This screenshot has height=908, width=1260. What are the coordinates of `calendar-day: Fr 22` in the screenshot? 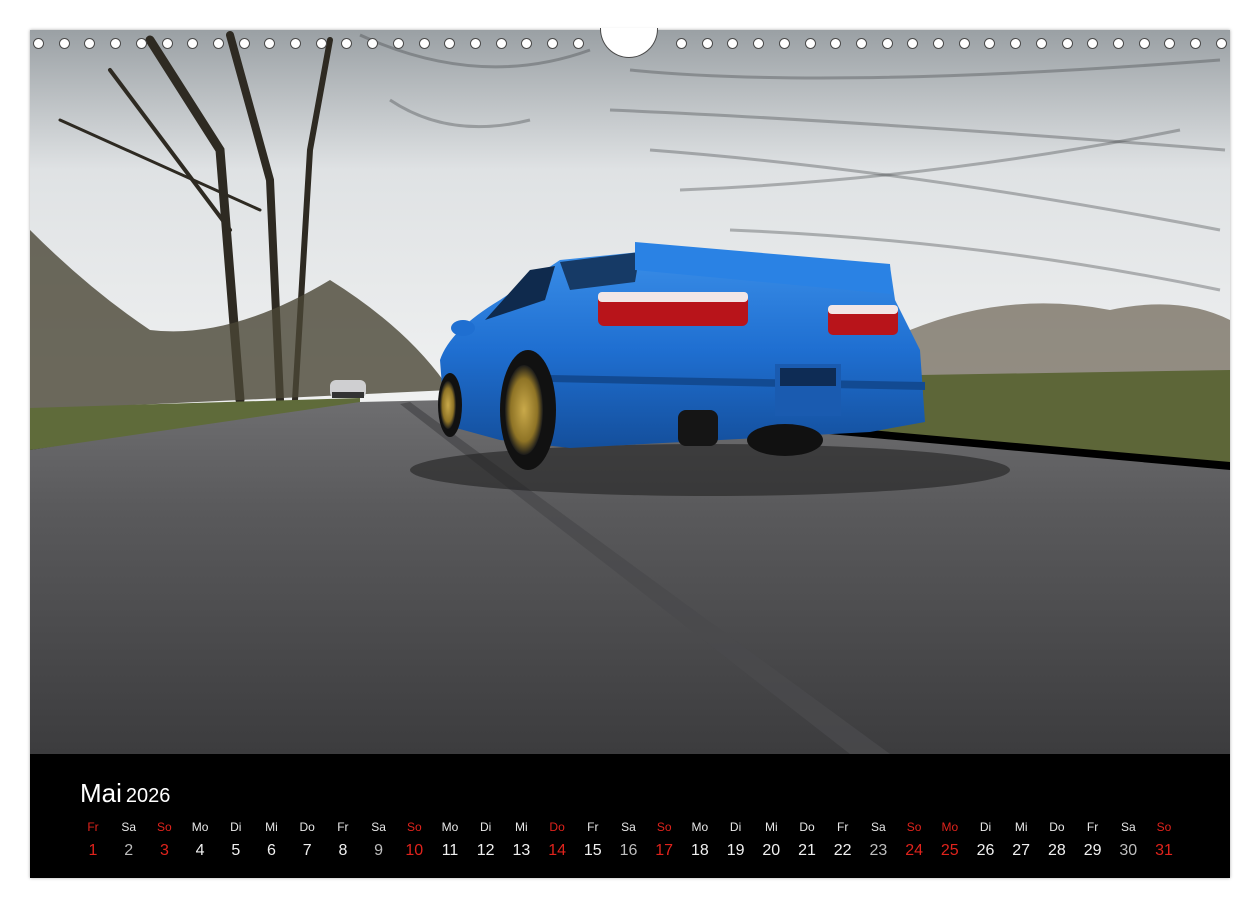 It's located at (843, 840).